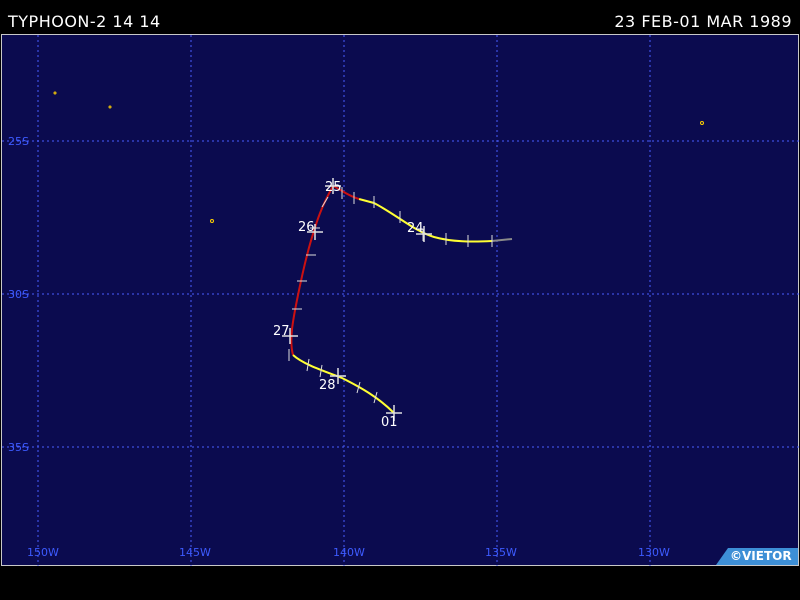  What do you see at coordinates (654, 552) in the screenshot?
I see `lon-label-130w: 130W` at bounding box center [654, 552].